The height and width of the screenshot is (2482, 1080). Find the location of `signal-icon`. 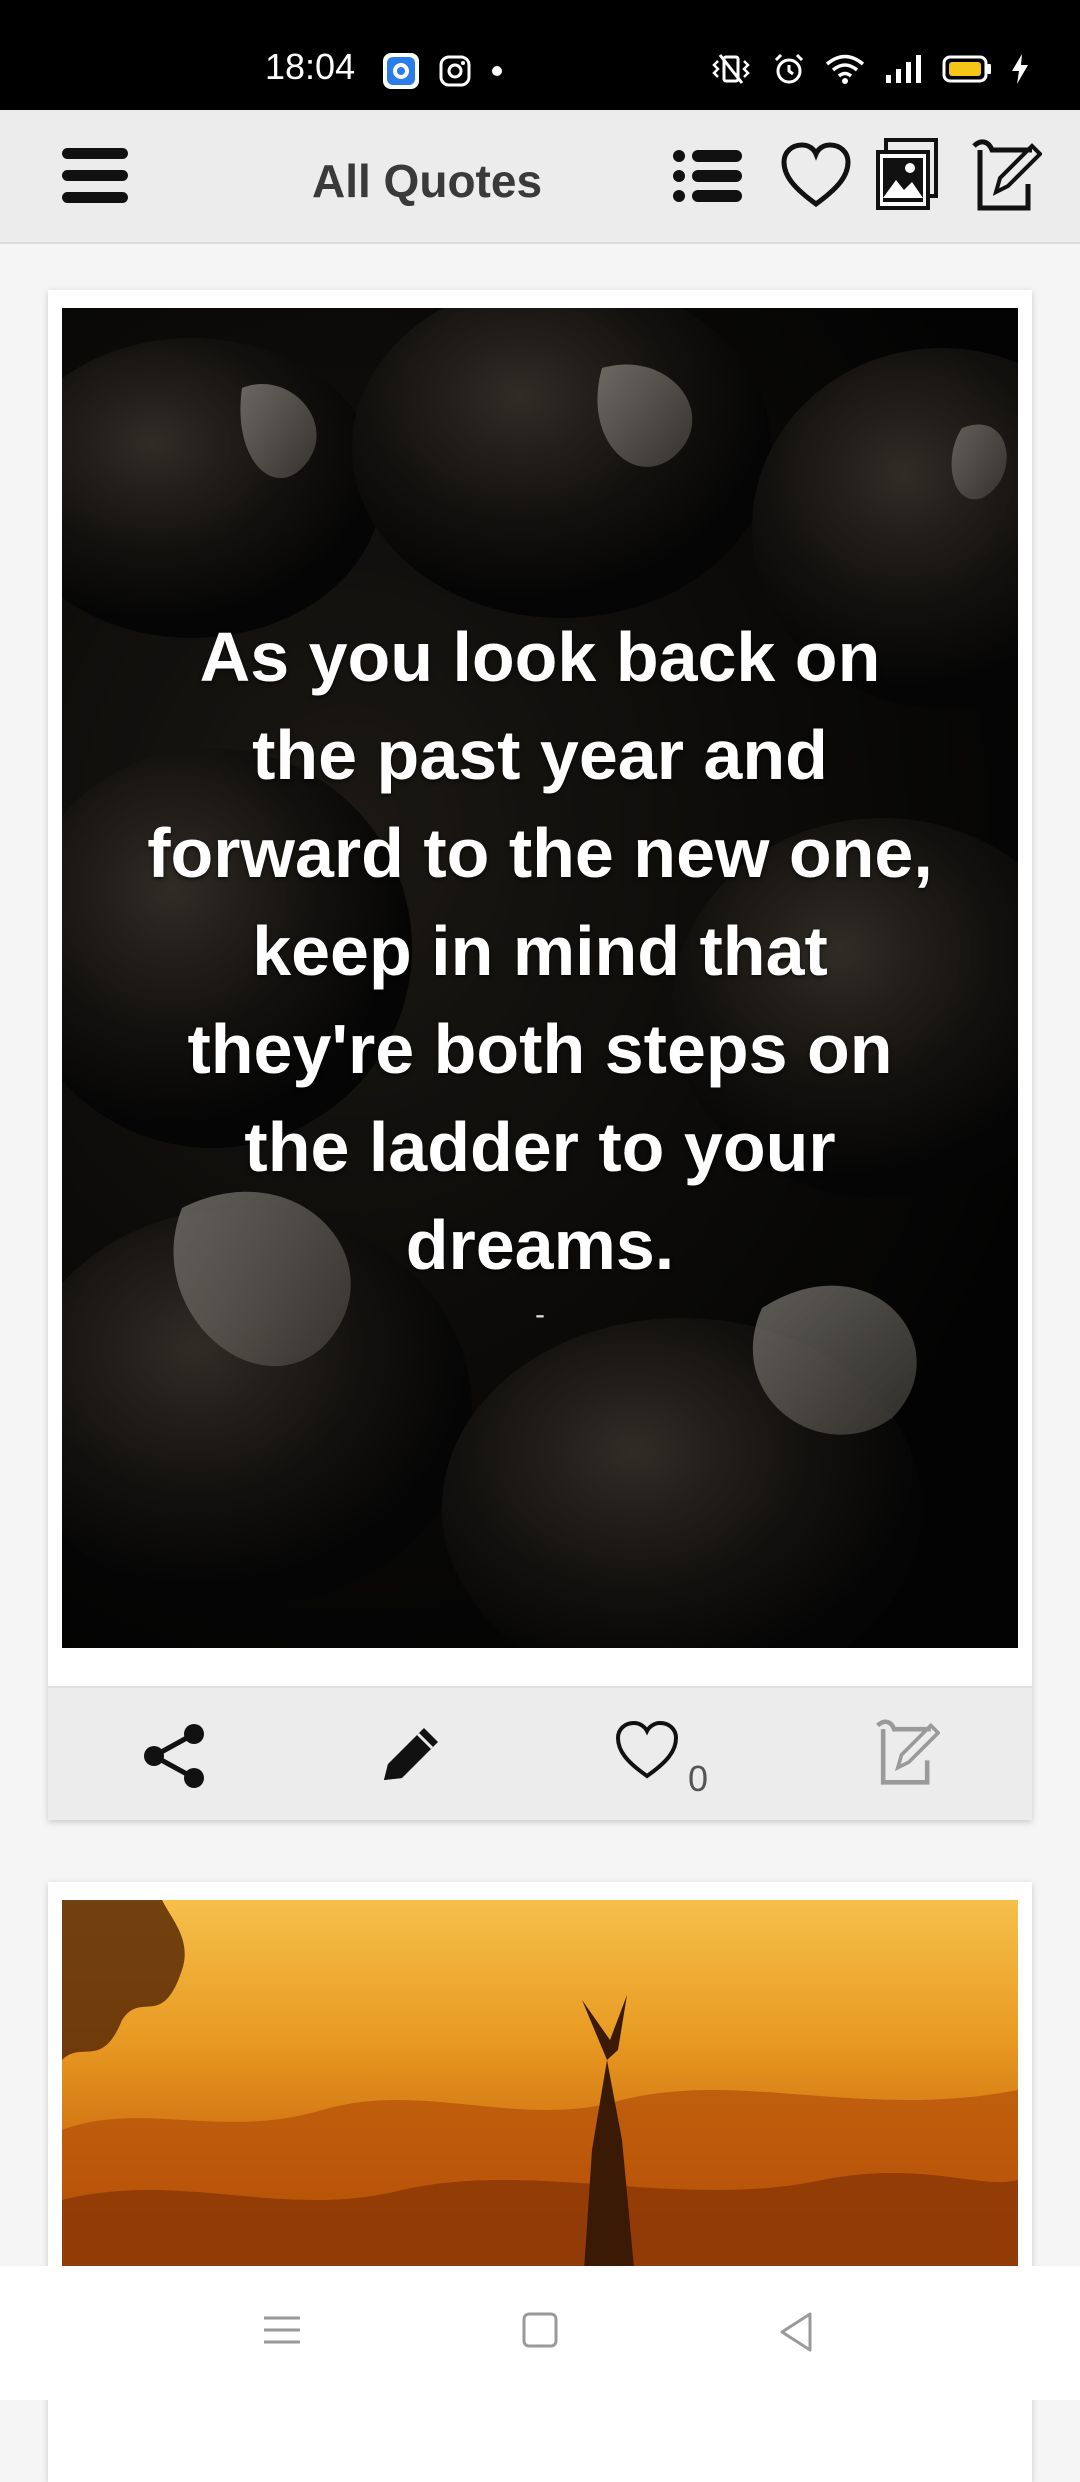

signal-icon is located at coordinates (903, 69).